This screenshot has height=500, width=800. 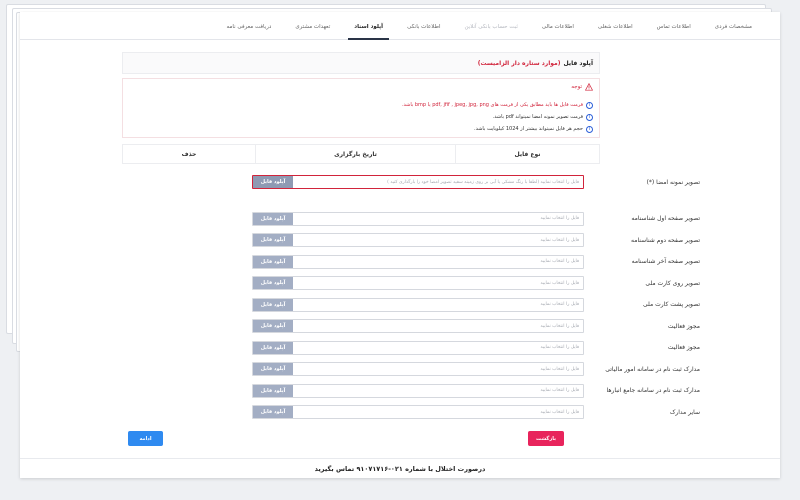 I want to click on tab-step-9: دریافت معرفی نامه, so click(x=249, y=31).